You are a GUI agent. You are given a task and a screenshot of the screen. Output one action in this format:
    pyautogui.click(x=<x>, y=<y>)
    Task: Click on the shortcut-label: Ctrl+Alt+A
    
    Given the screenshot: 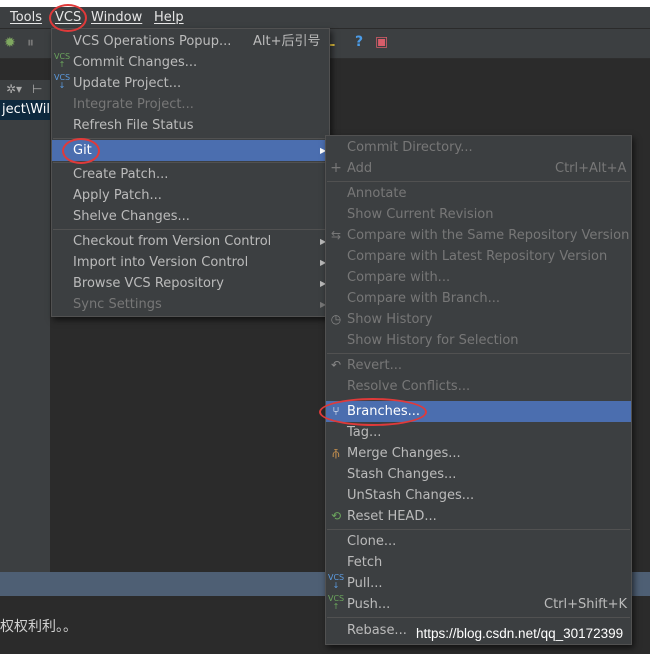 What is the action you would take?
    pyautogui.click(x=591, y=168)
    